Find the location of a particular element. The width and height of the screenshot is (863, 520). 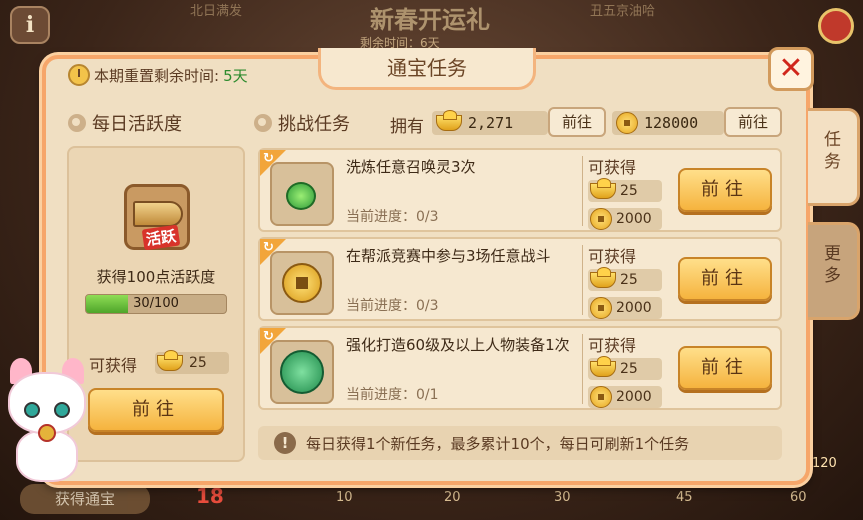

jade-disc-icon is located at coordinates (302, 372).